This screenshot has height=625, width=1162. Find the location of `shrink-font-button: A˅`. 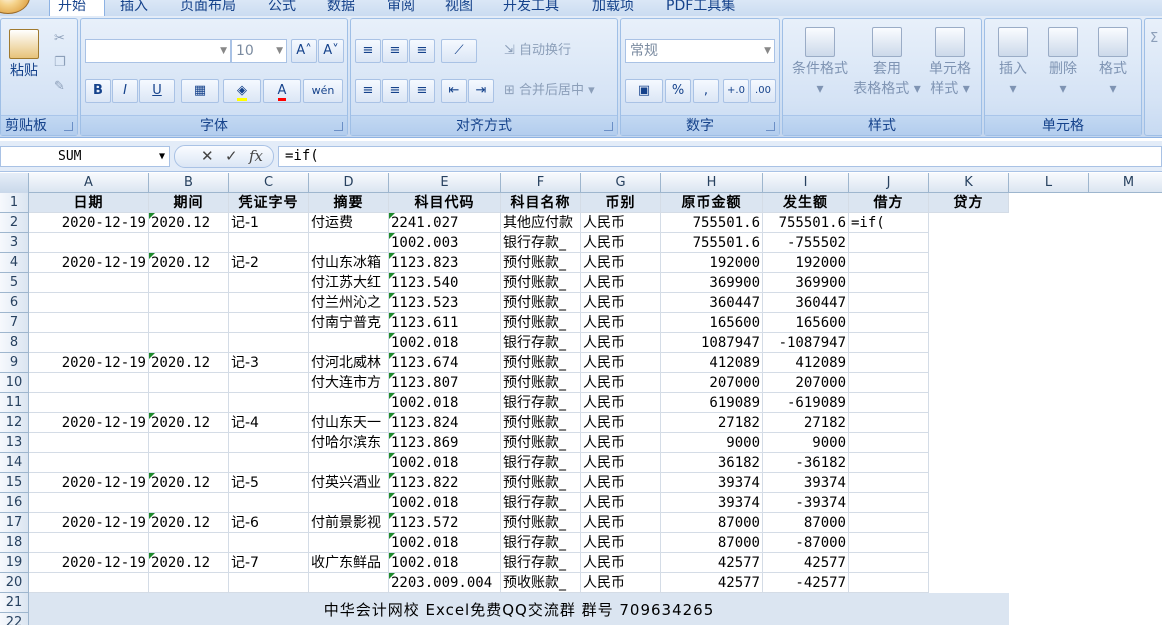

shrink-font-button: A˅ is located at coordinates (331, 51).